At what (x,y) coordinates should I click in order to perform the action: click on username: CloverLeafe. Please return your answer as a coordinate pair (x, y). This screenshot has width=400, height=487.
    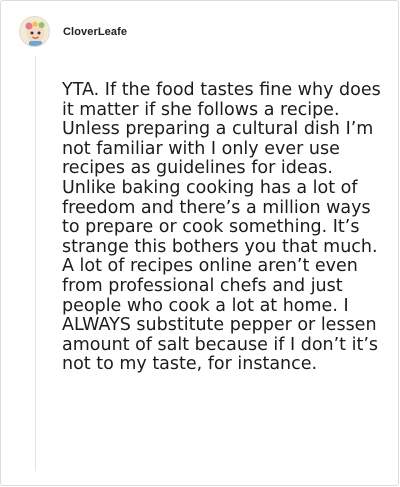
    Looking at the image, I should click on (95, 32).